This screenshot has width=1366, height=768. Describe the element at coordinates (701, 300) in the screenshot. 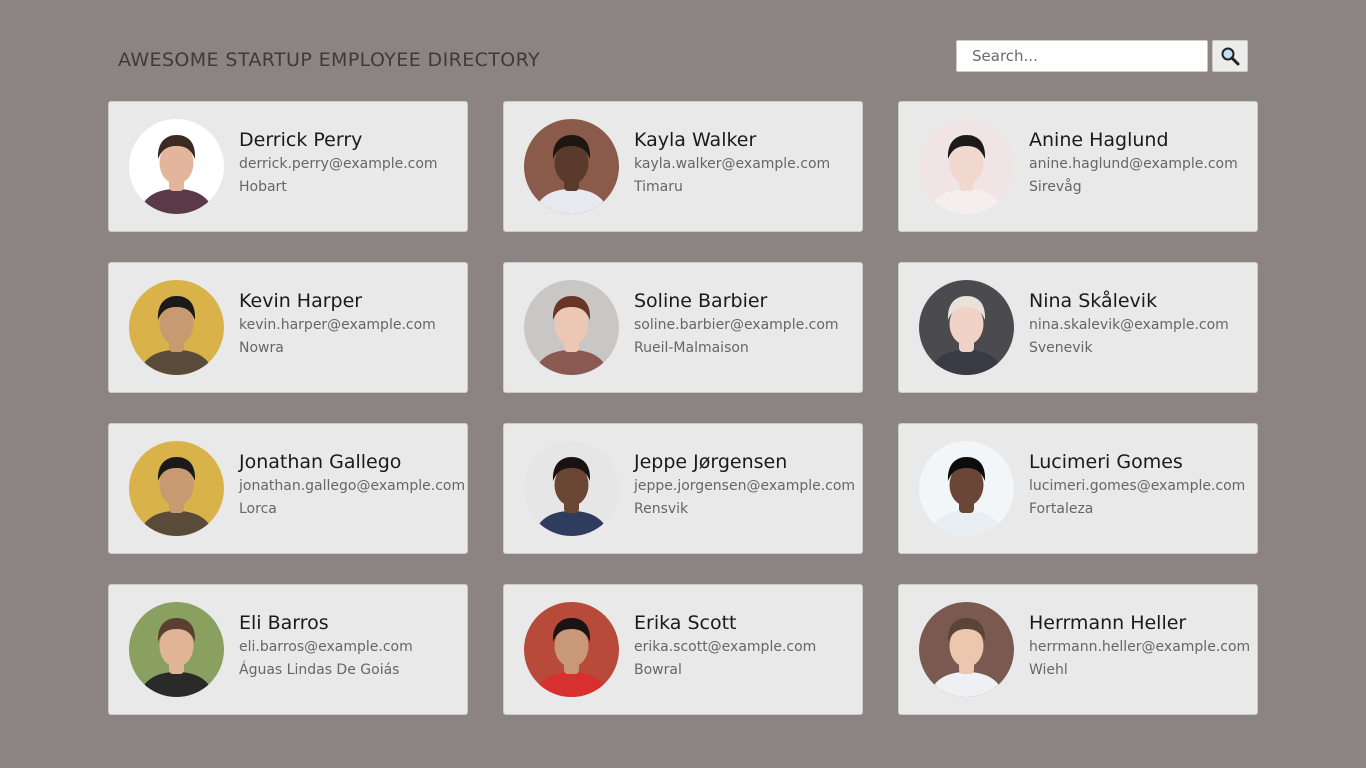

I see `employee-name: Soline Barbier` at that location.